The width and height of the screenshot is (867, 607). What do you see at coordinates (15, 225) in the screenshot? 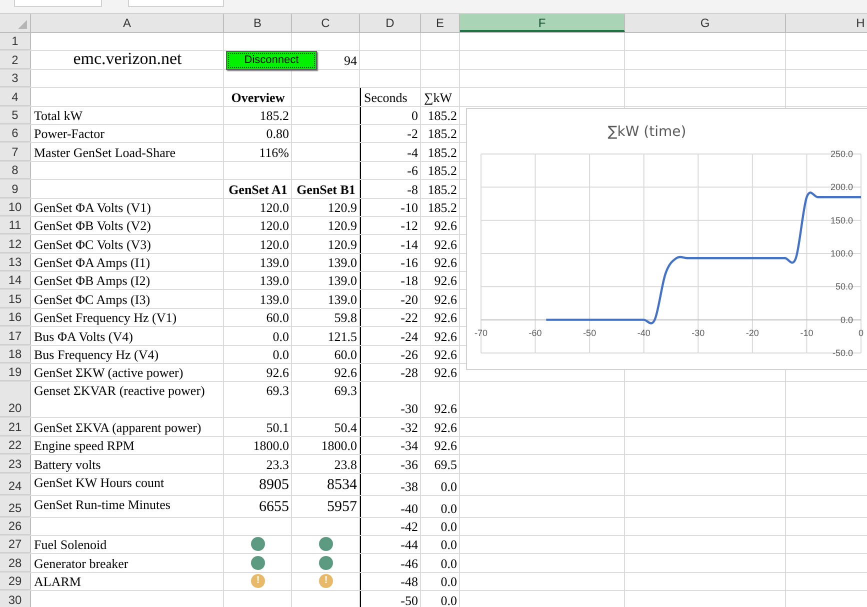
I see `row-header: 11` at bounding box center [15, 225].